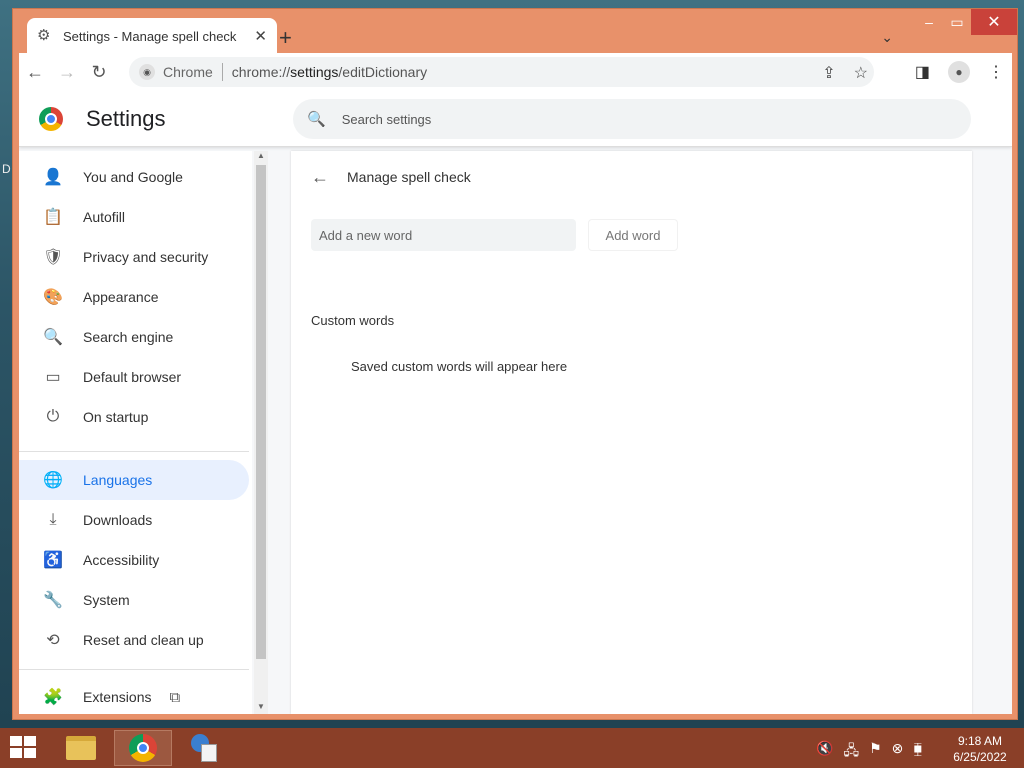 This screenshot has height=768, width=1024. What do you see at coordinates (53, 217) in the screenshot?
I see `clipboard-icon: 📋` at bounding box center [53, 217].